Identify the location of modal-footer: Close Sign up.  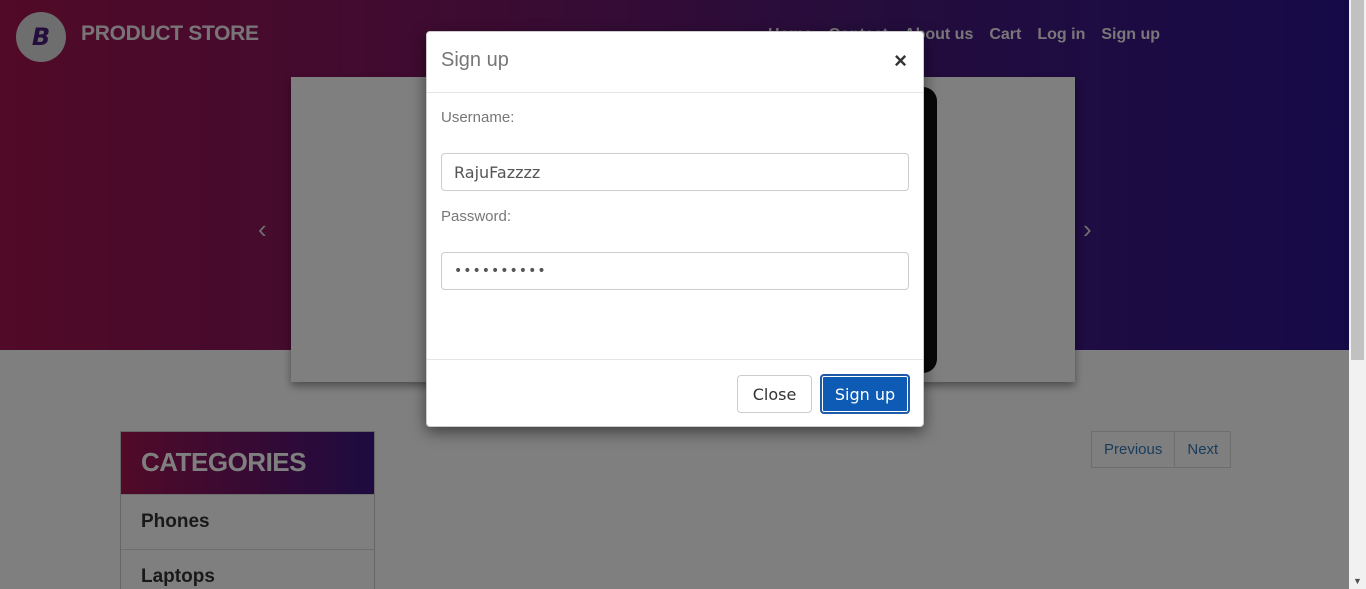
(675, 393).